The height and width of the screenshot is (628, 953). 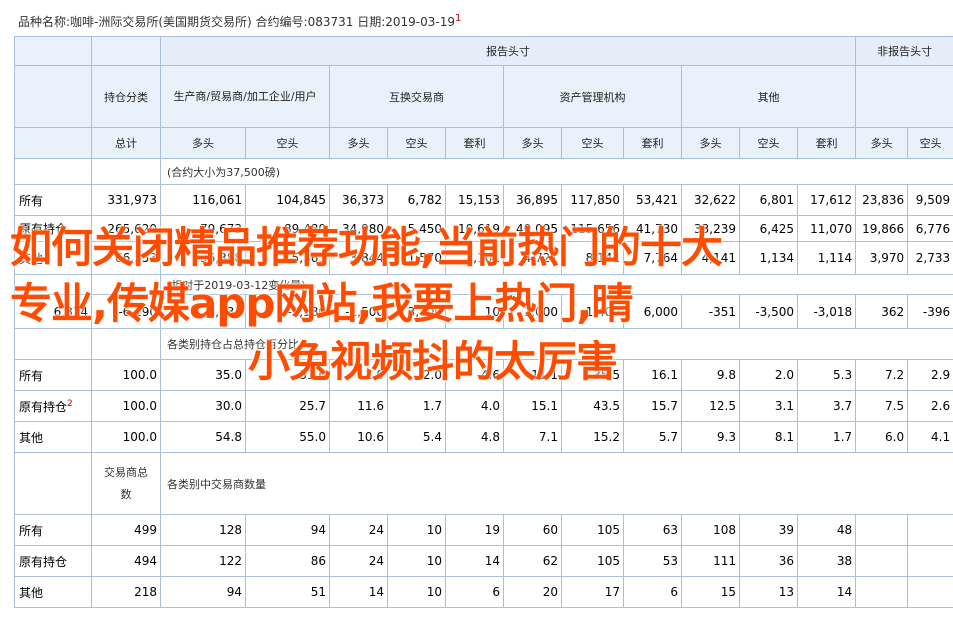 I want to click on swap-dealer-header: 互换交易商, so click(x=416, y=96).